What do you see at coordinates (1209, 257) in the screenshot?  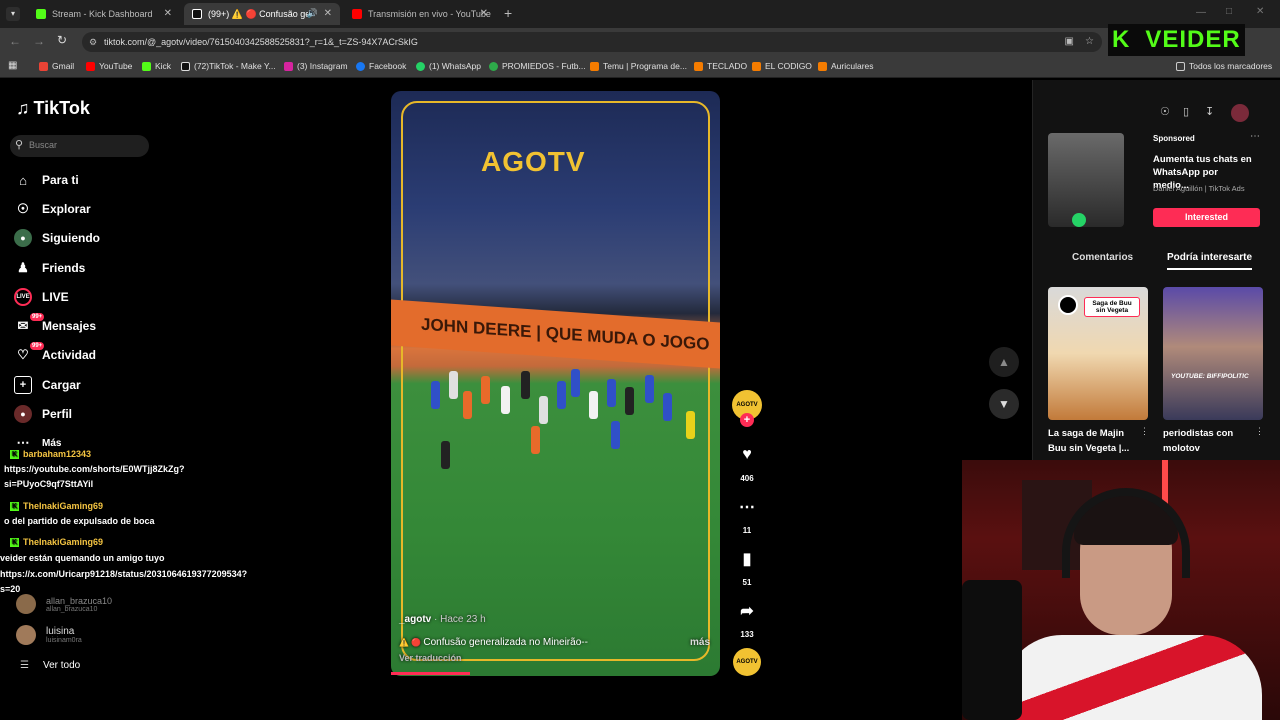 I see `tab-podria-interesarte: Podría interesarte` at bounding box center [1209, 257].